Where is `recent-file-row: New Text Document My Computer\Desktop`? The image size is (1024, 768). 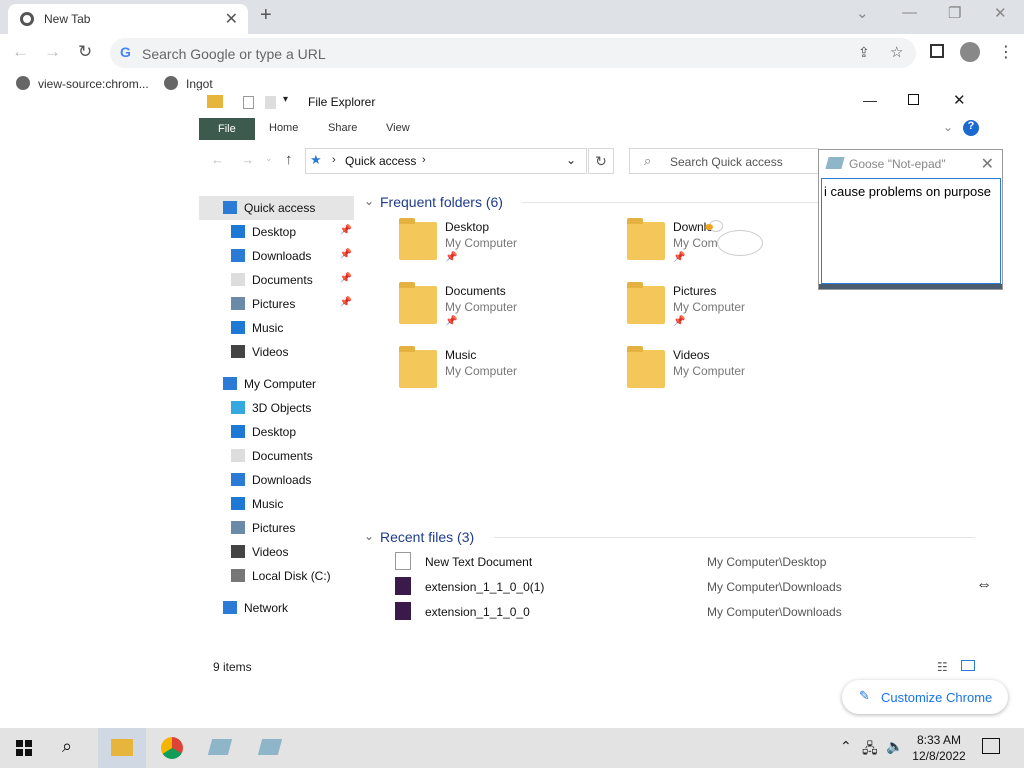 recent-file-row: New Text Document My Computer\Desktop is located at coordinates (685, 563).